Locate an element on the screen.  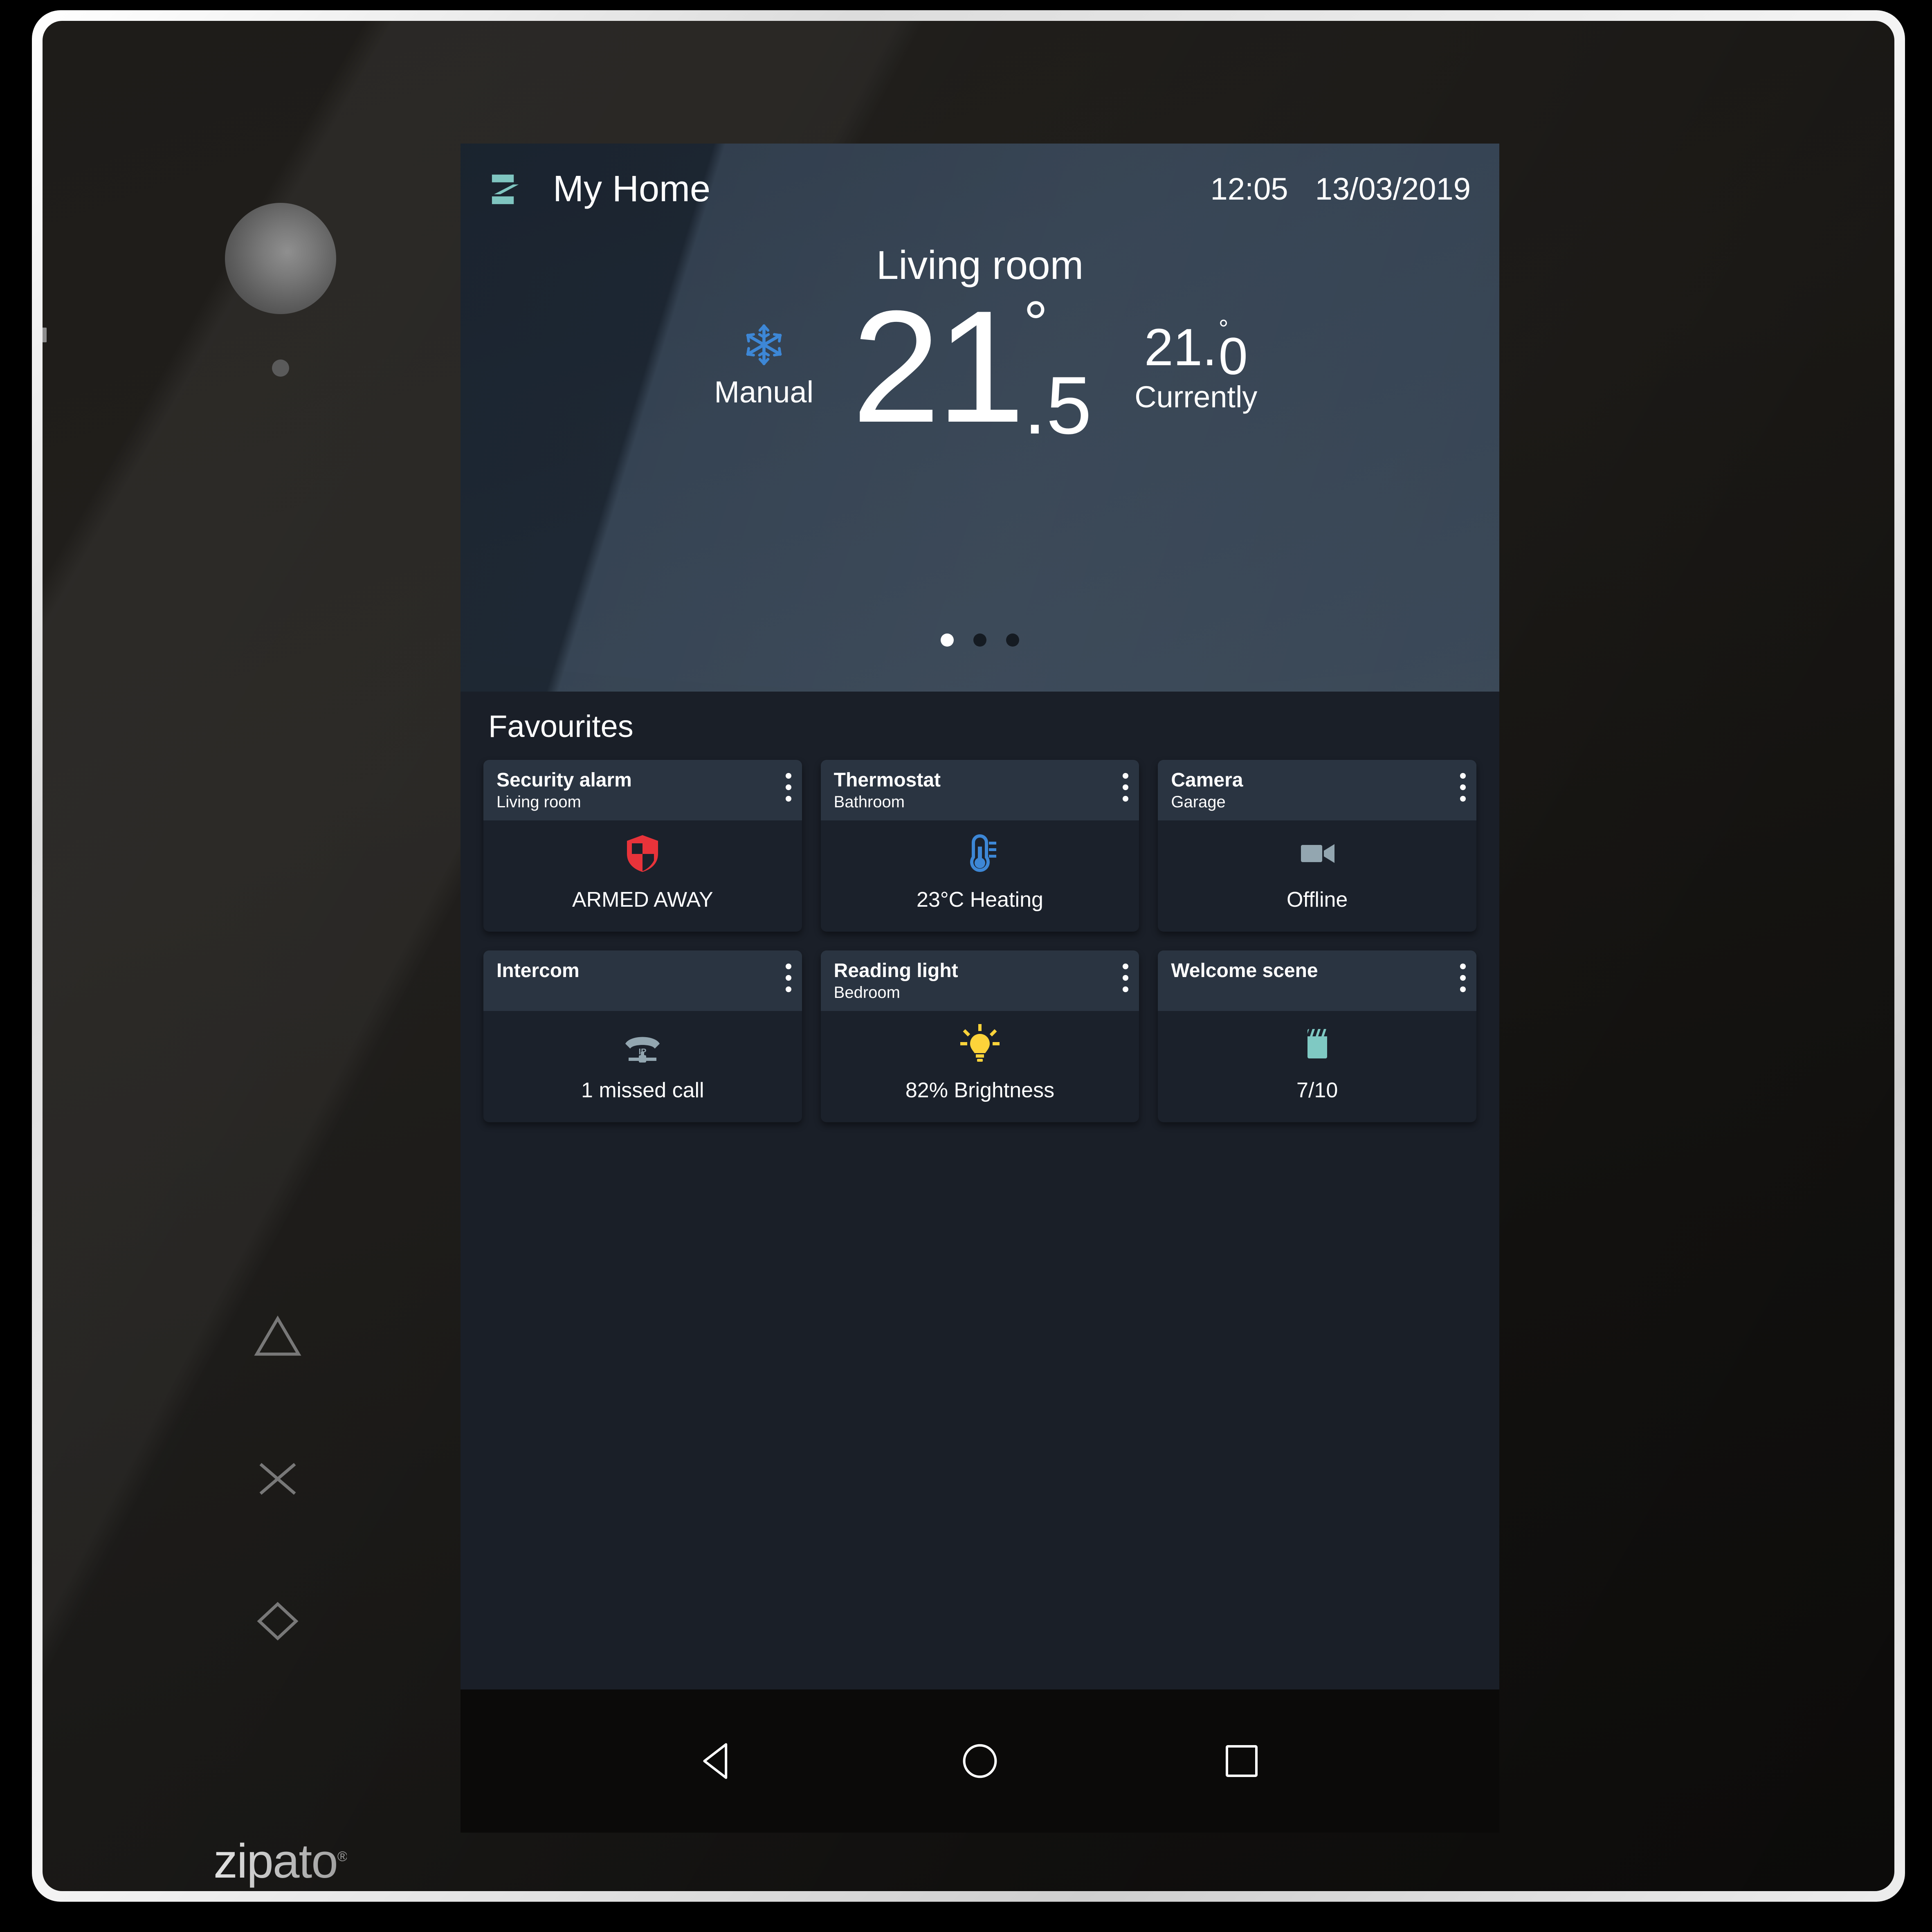
card-title: Camera is located at coordinates (1207, 780).